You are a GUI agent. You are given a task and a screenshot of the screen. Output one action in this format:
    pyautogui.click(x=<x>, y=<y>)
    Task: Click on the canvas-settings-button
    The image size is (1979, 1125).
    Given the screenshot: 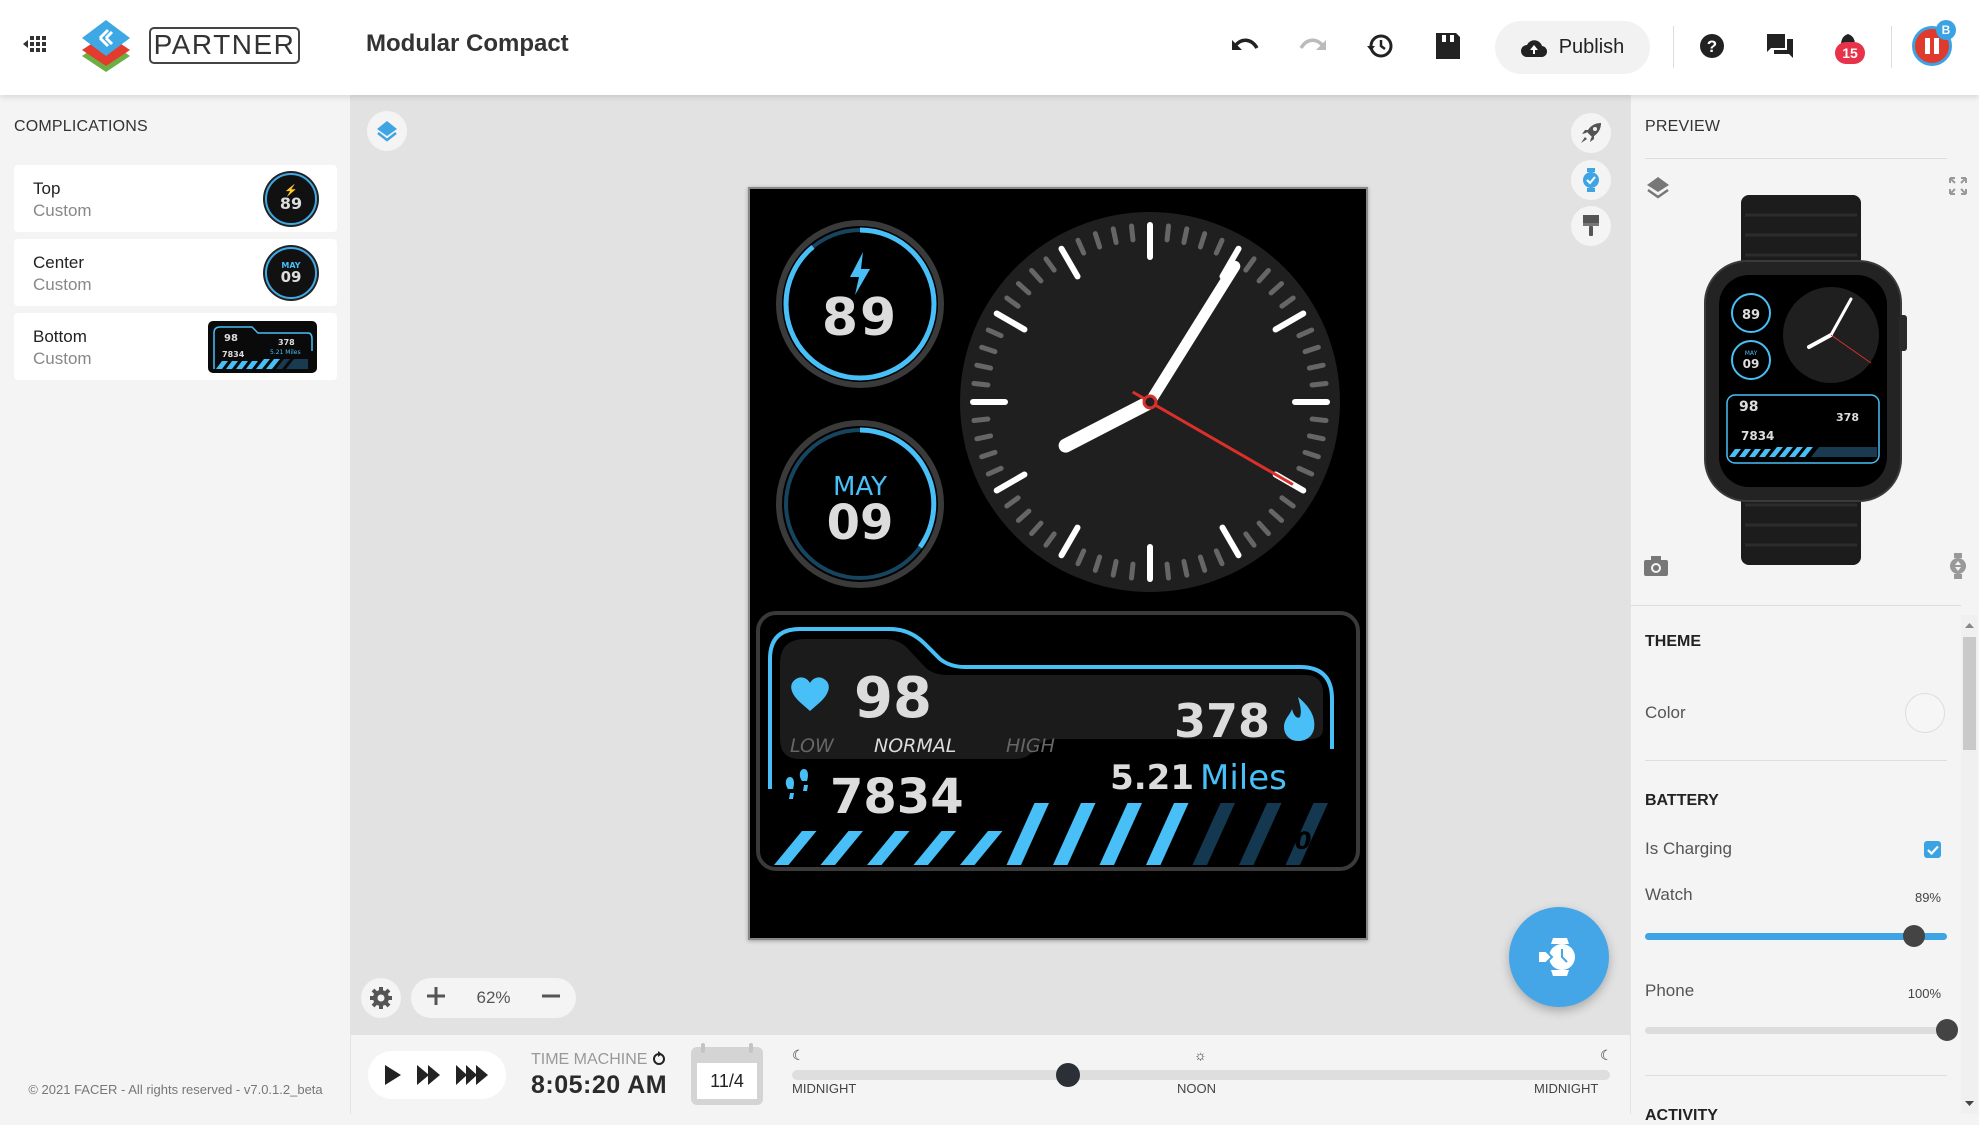 What is the action you would take?
    pyautogui.click(x=381, y=998)
    